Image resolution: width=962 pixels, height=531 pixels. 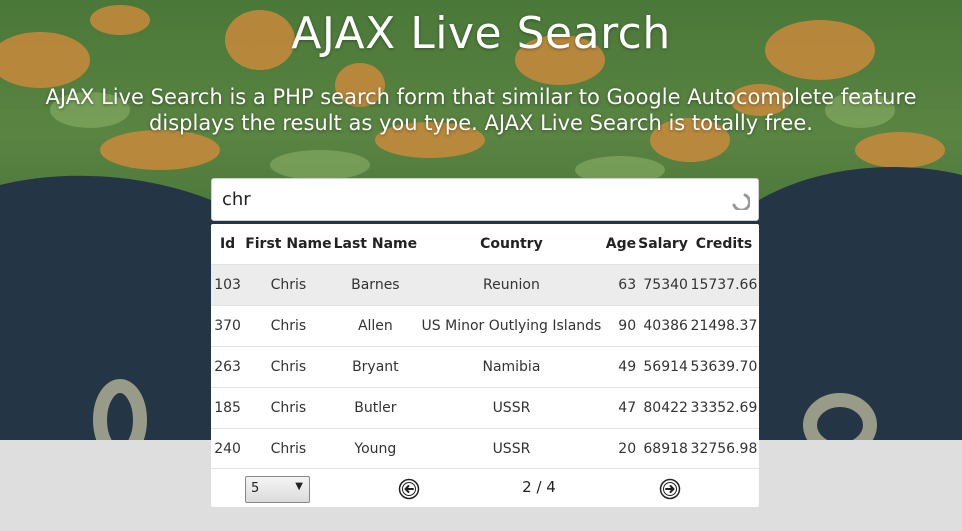 I want to click on column-header-salary: Salary, so click(x=663, y=244).